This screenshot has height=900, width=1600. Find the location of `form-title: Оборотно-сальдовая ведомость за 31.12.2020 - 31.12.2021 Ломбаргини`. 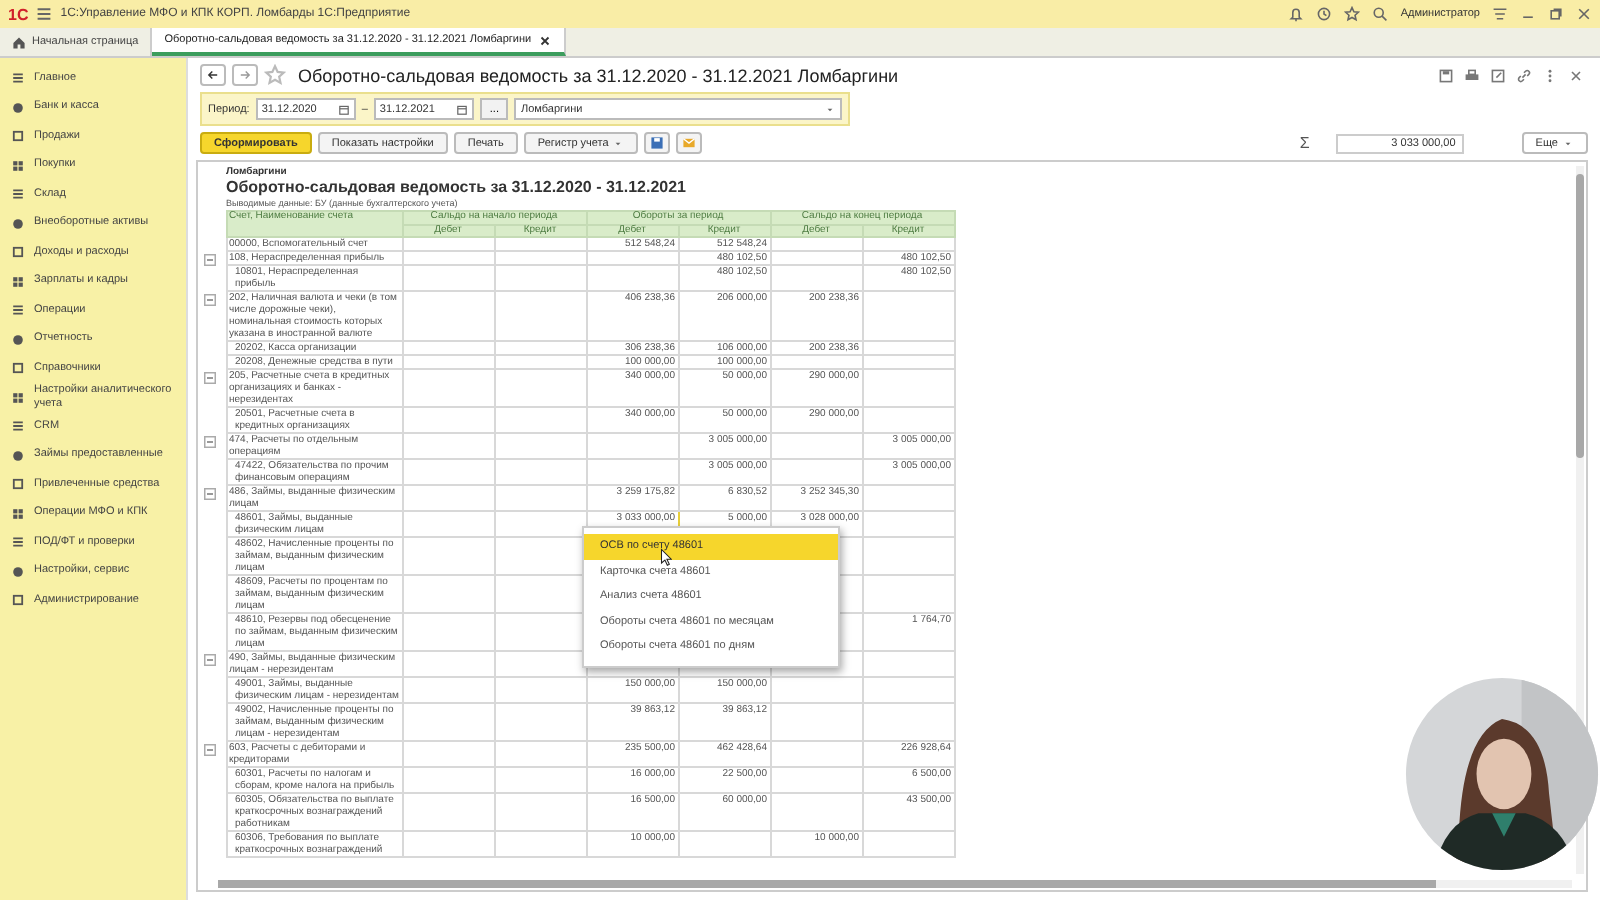

form-title: Оборотно-сальдовая ведомость за 31.12.2020 - 31.12.2021 Ломбаргини is located at coordinates (598, 75).